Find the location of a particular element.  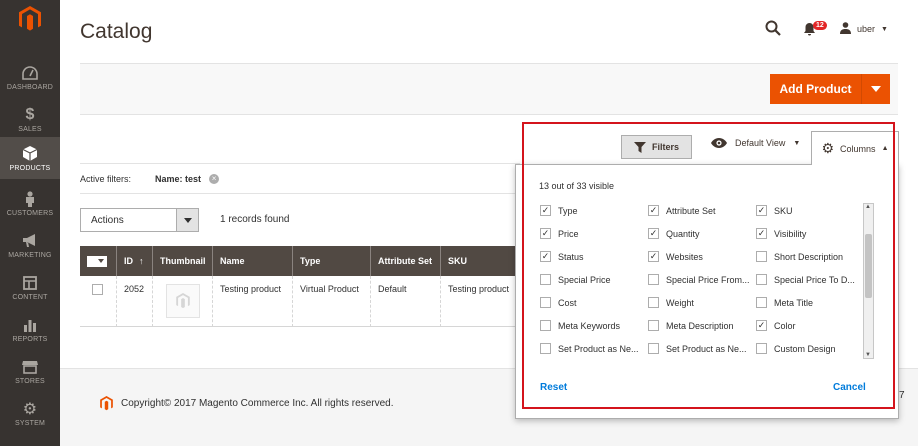

actions-selected-value: Actions is located at coordinates (107, 220).